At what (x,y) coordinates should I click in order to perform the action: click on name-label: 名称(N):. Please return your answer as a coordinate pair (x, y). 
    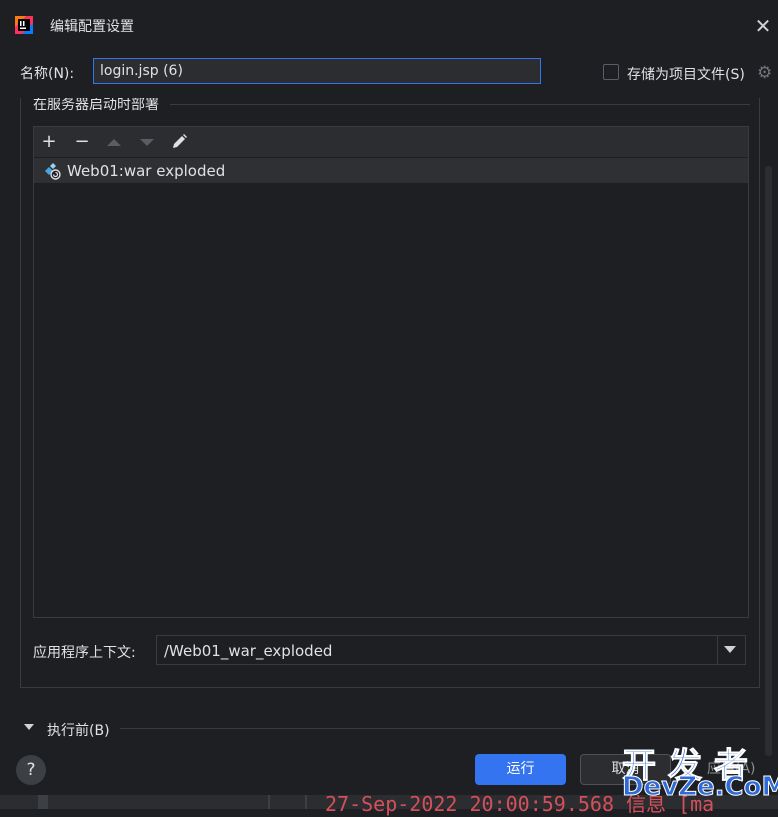
    Looking at the image, I should click on (47, 74).